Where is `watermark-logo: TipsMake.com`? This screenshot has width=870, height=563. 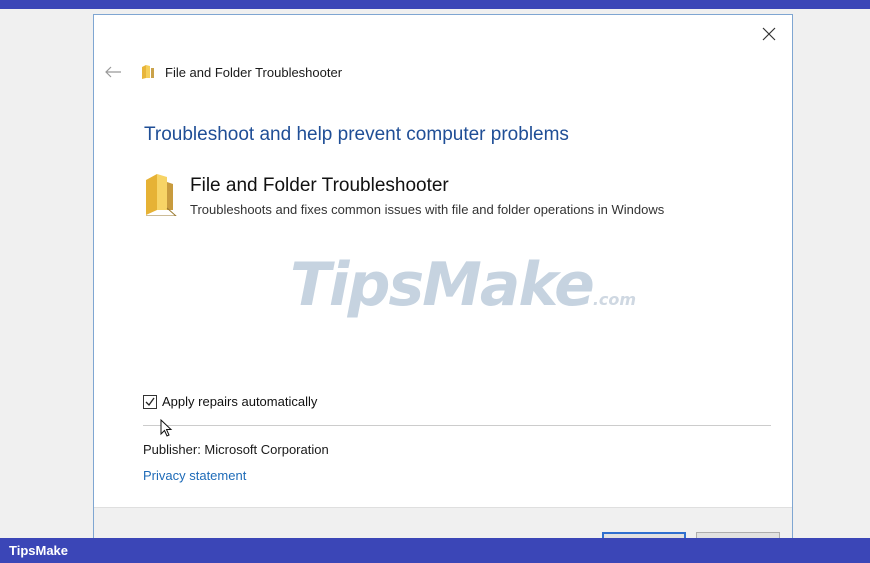
watermark-logo: TipsMake.com is located at coordinates (463, 285).